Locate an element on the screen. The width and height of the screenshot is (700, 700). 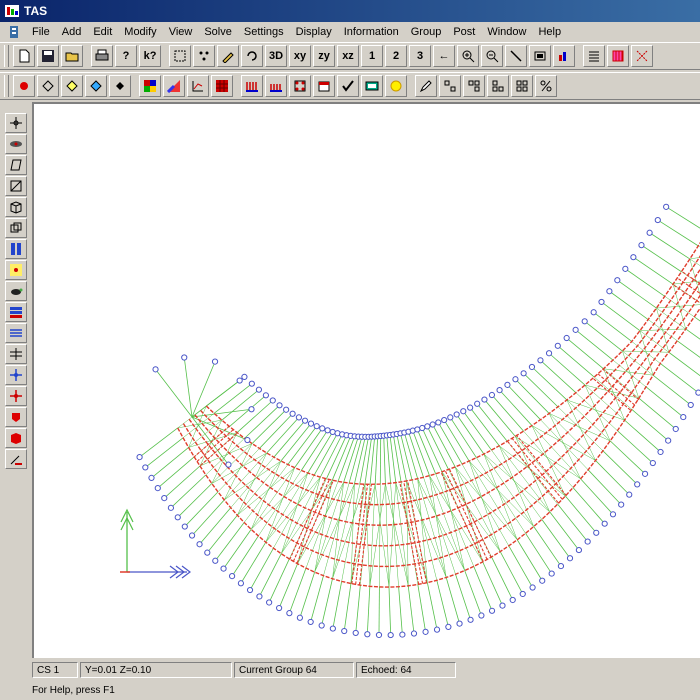
red-shape-icon is located at coordinates (16, 417).